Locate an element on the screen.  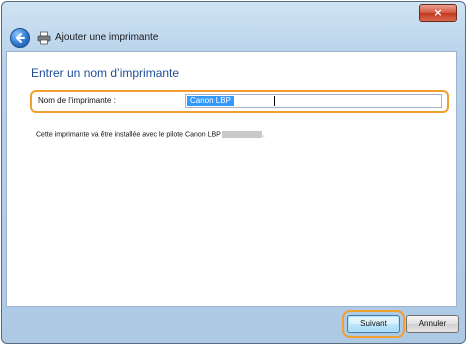
close-icon: × is located at coordinates (438, 12).